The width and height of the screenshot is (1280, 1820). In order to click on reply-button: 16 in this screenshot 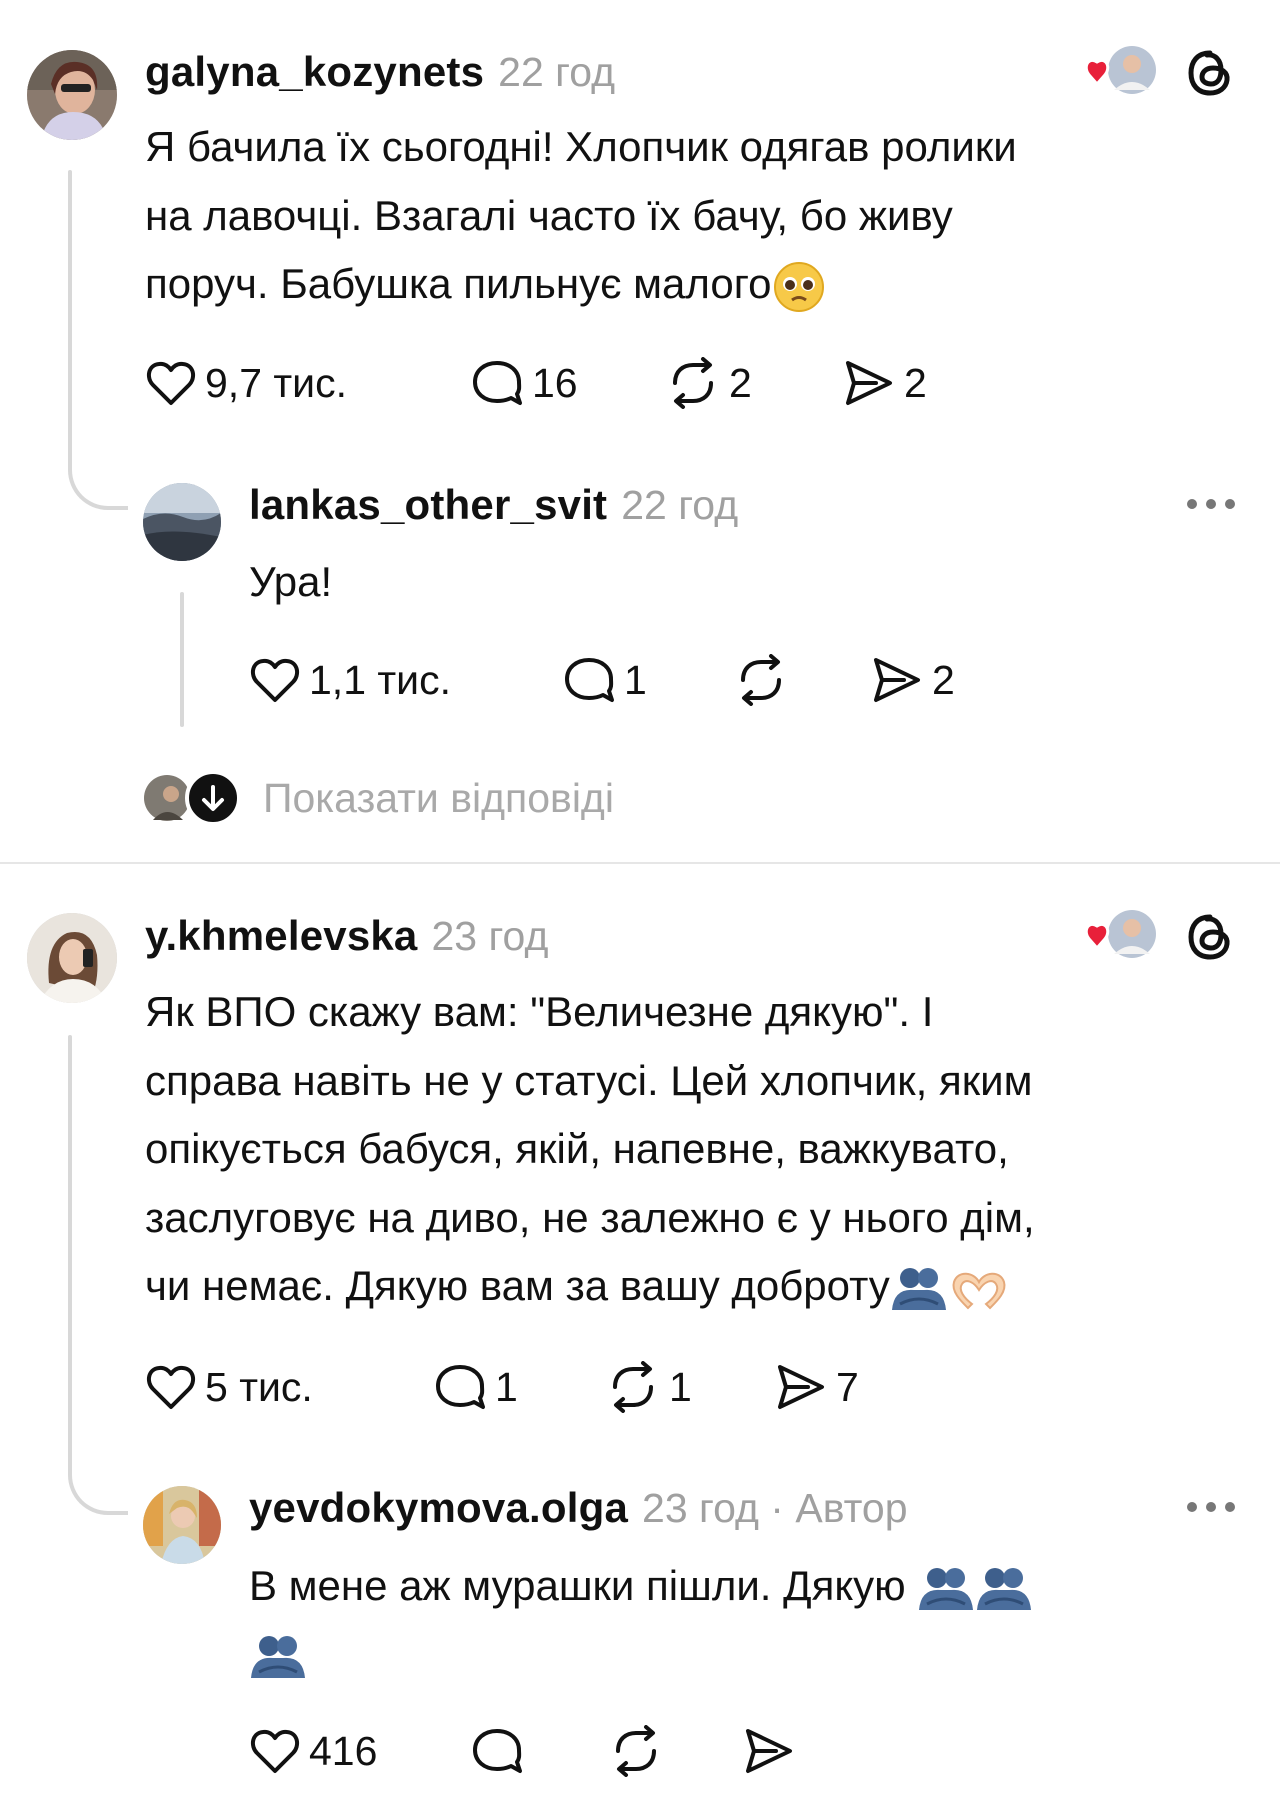, I will do `click(524, 383)`.